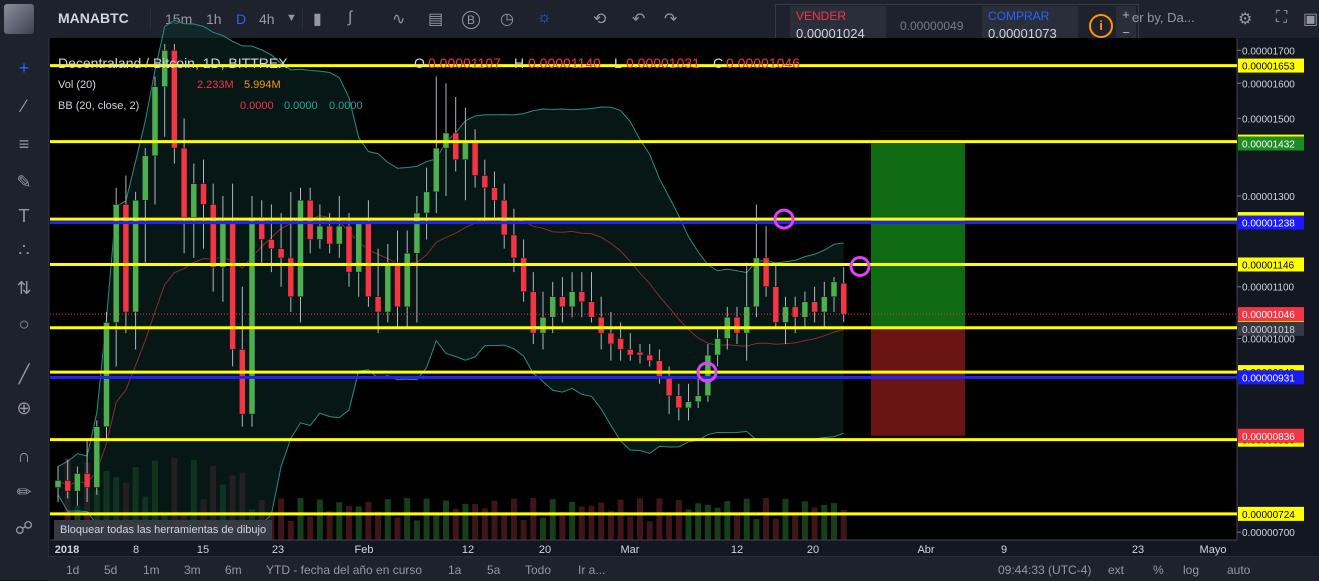  What do you see at coordinates (192, 570) in the screenshot?
I see `range-3m: 3m` at bounding box center [192, 570].